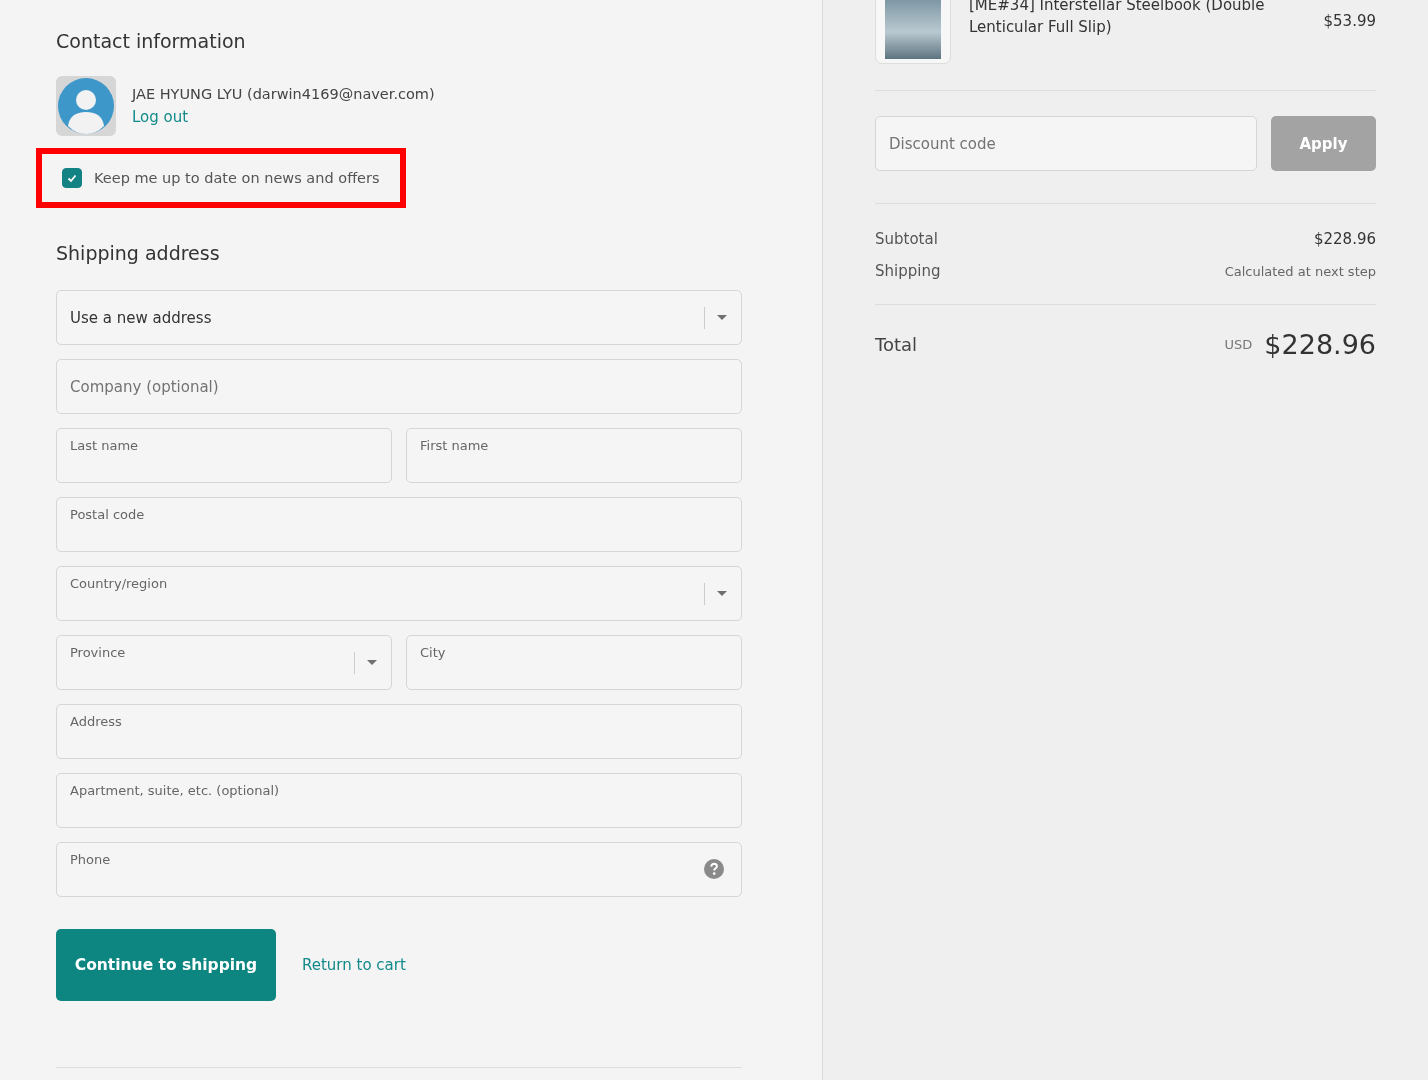 The width and height of the screenshot is (1428, 1080). Describe the element at coordinates (1238, 344) in the screenshot. I see `currency-code: USD` at that location.